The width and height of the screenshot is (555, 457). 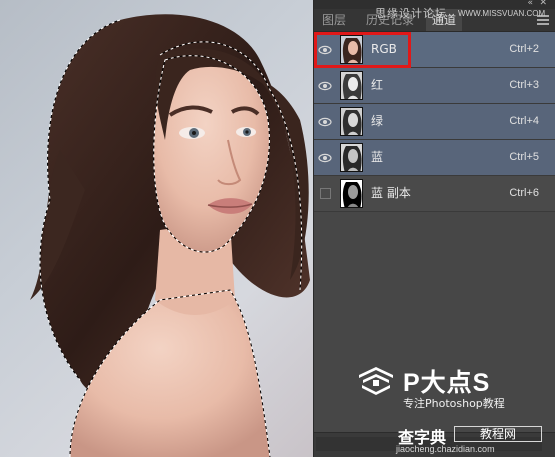 I want to click on brand-block: P大点S 专注Photoshop教程, so click(x=451, y=388).